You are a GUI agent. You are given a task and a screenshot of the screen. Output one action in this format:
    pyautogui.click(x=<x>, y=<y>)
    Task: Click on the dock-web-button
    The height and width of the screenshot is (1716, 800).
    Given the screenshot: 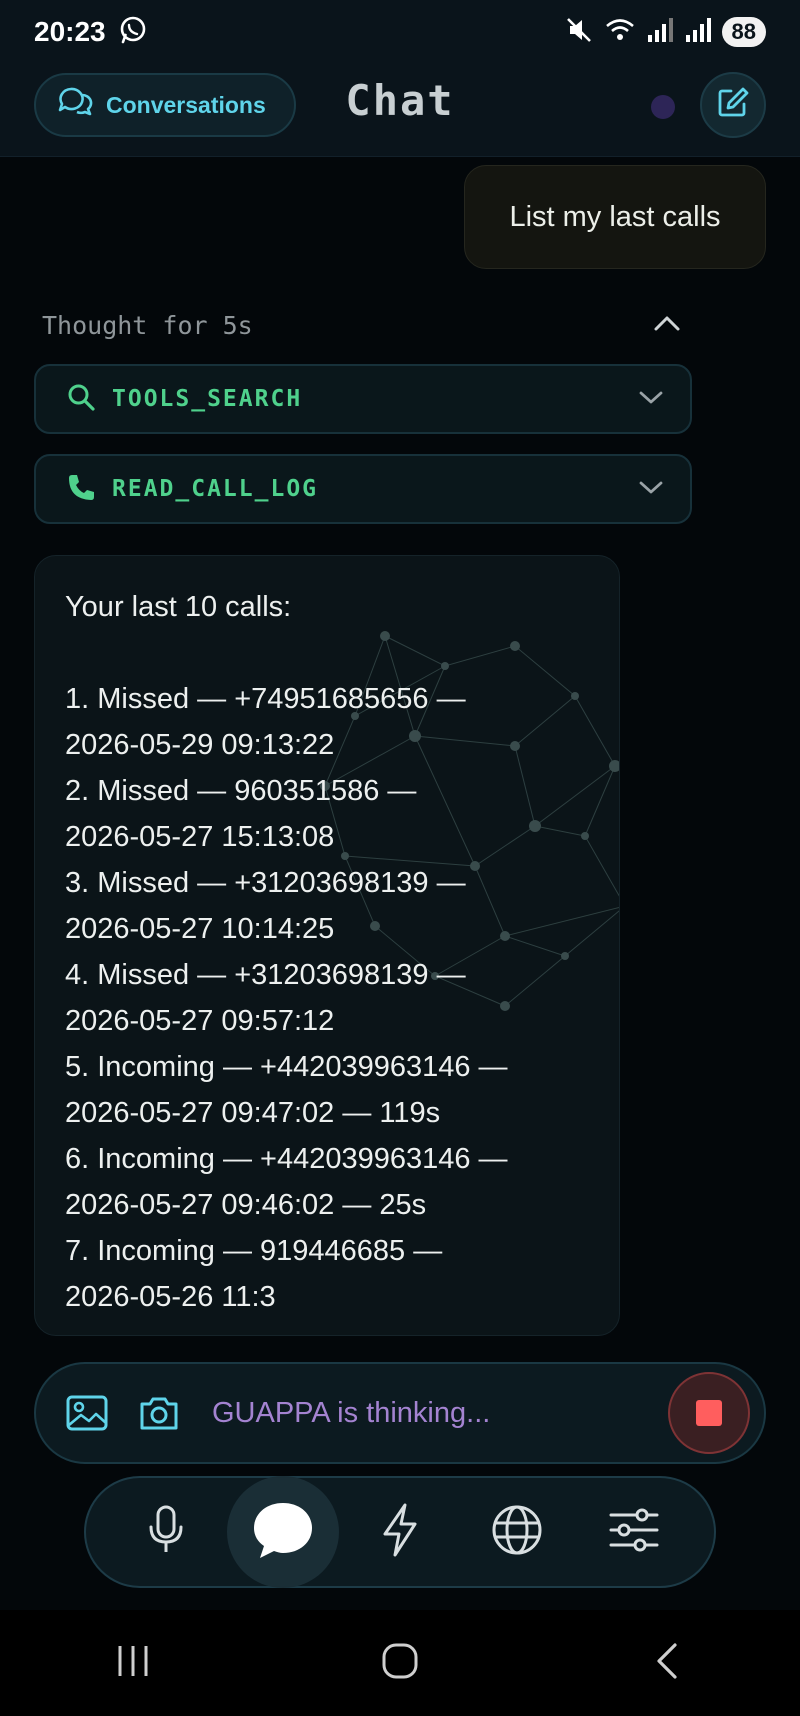 What is the action you would take?
    pyautogui.click(x=517, y=1532)
    